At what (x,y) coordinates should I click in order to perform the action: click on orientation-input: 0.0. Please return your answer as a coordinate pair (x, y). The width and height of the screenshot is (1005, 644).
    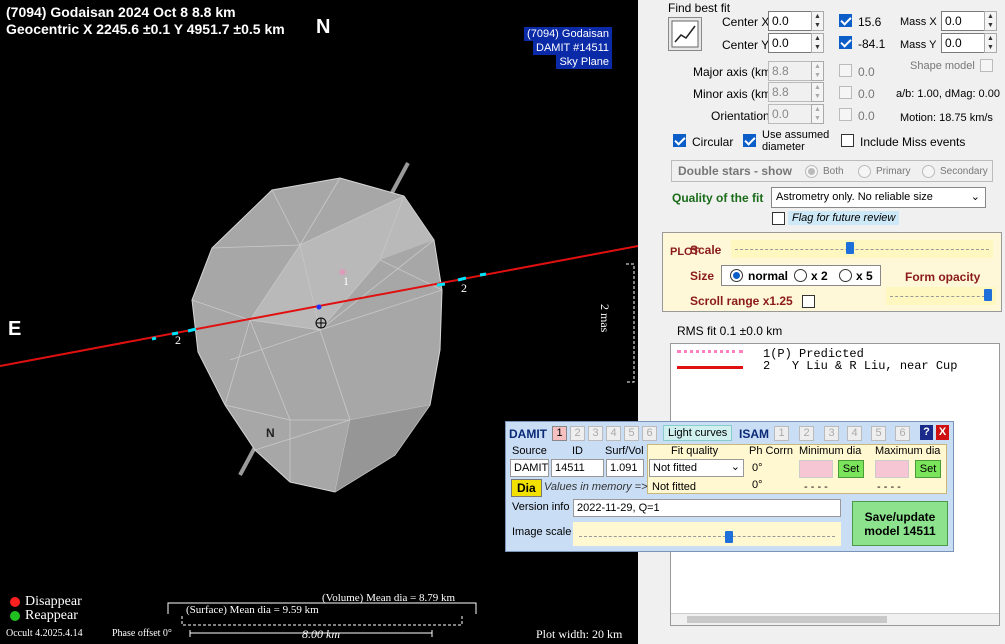
    Looking at the image, I should click on (790, 114).